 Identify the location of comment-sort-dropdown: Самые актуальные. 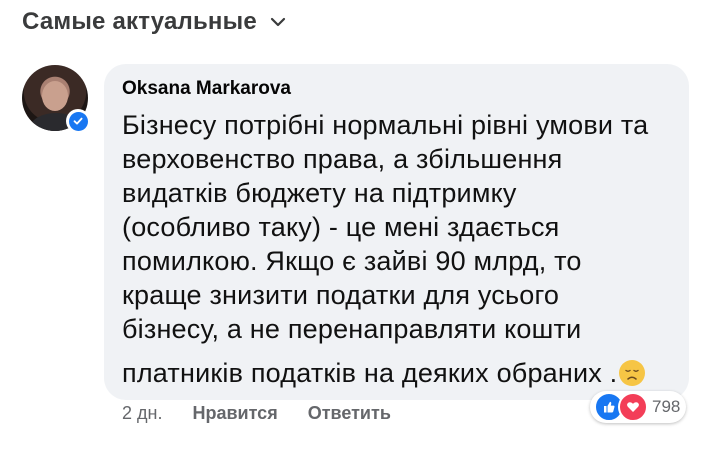
(154, 22).